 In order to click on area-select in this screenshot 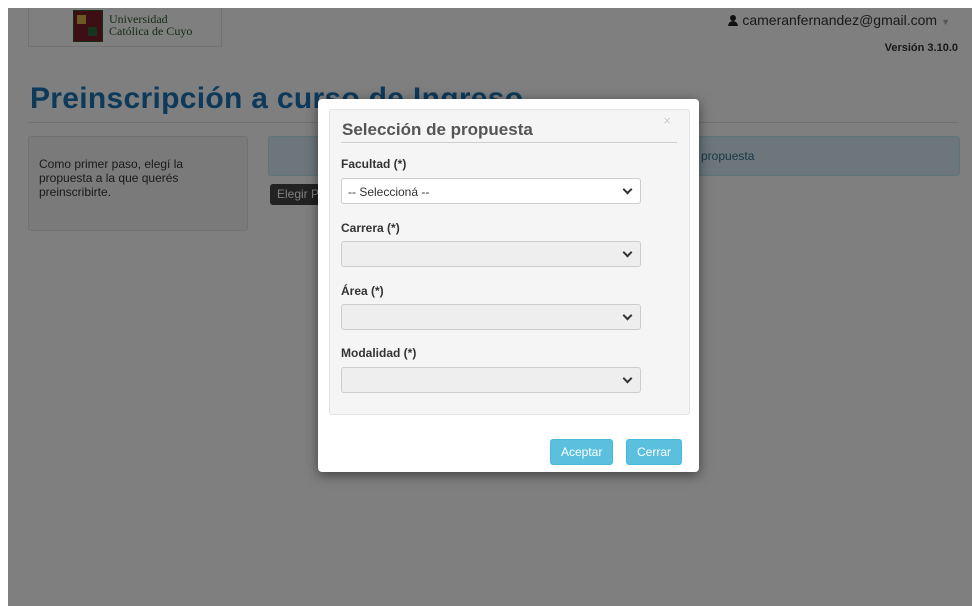, I will do `click(491, 317)`.